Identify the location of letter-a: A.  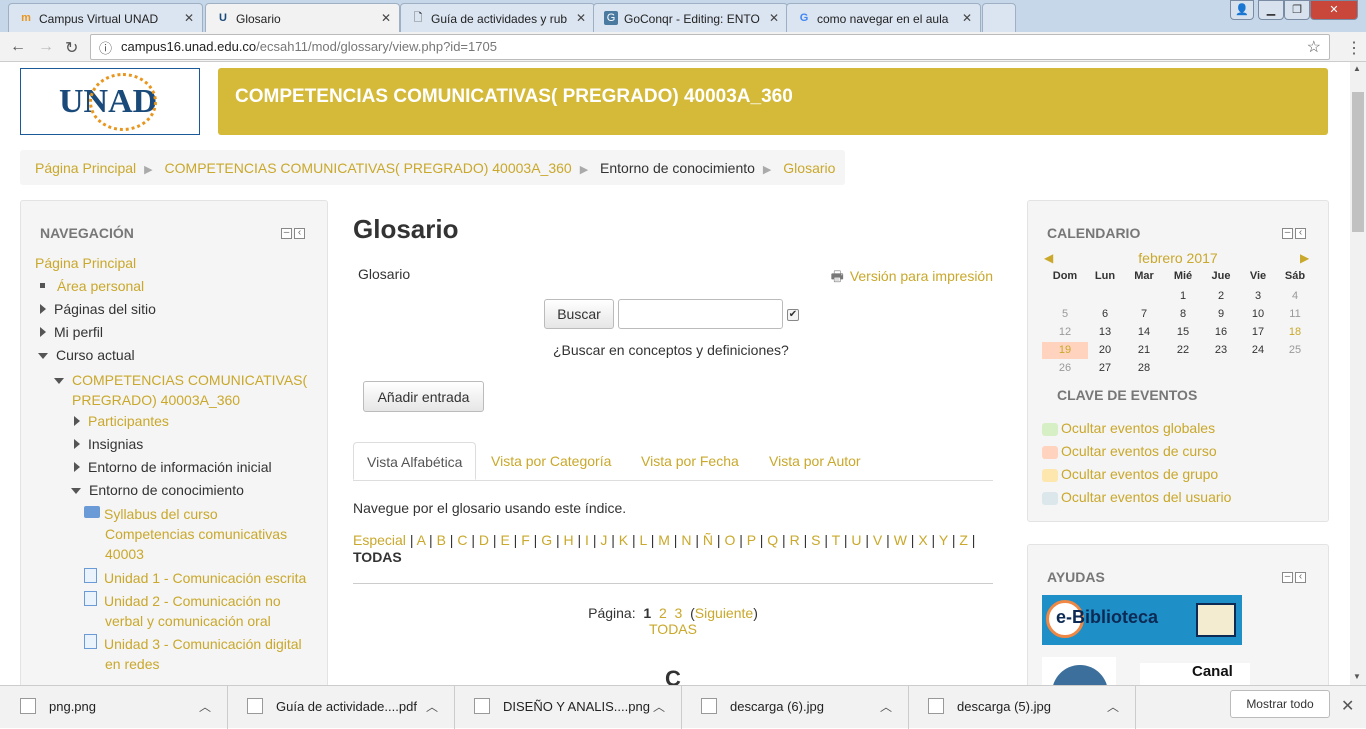
(421, 540).